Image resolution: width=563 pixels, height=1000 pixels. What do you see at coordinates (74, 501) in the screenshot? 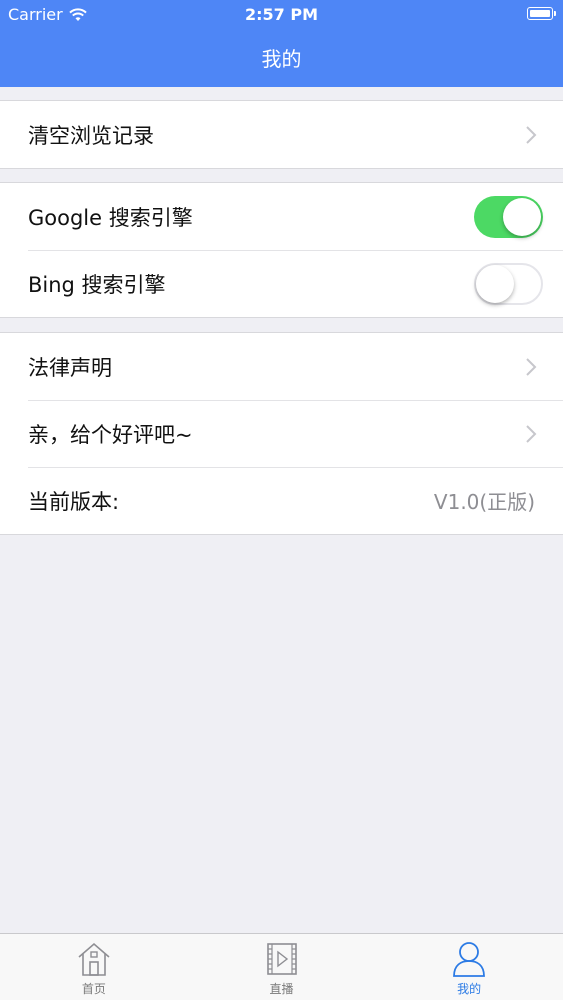
I see `version-label: 当前版本:` at bounding box center [74, 501].